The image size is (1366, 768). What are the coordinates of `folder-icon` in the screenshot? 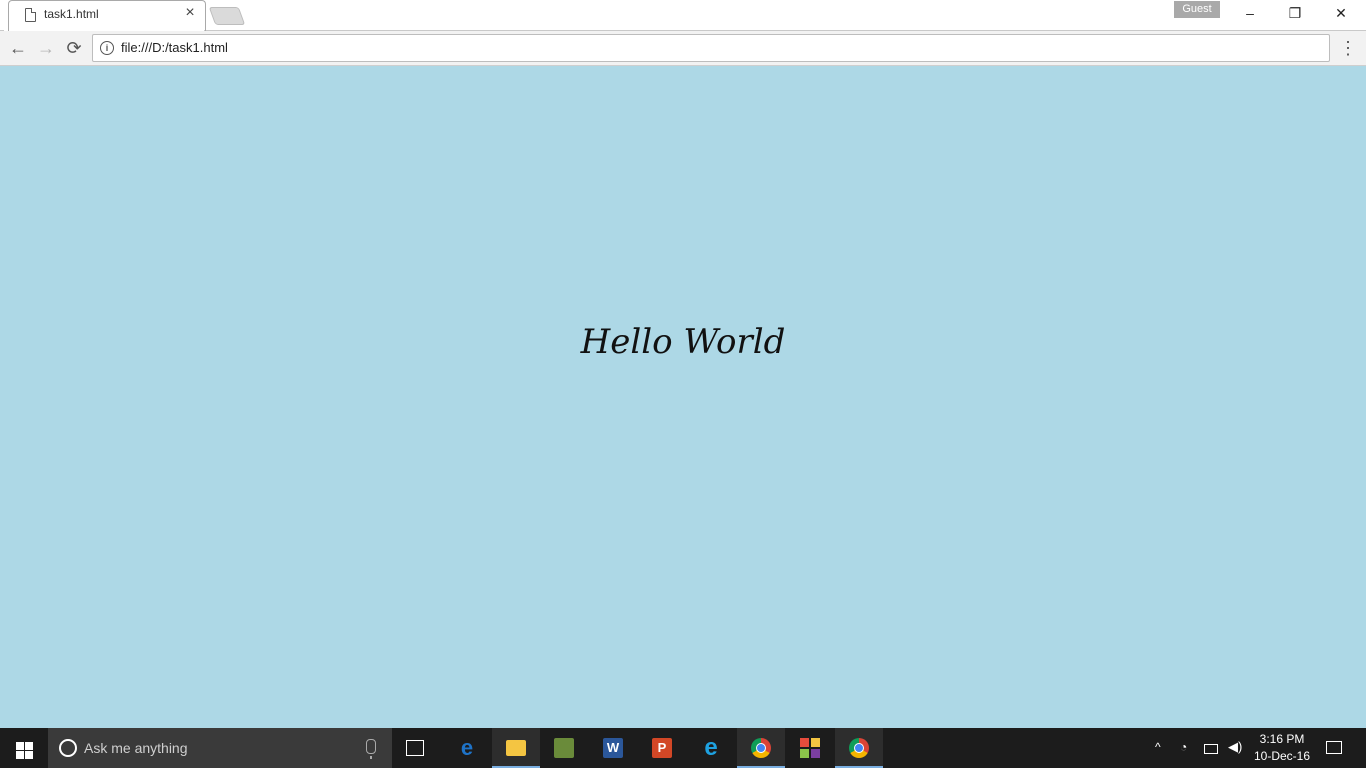 It's located at (516, 748).